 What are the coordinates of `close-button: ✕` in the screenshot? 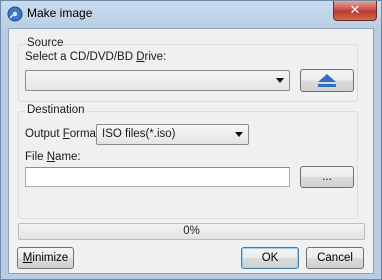 It's located at (355, 11).